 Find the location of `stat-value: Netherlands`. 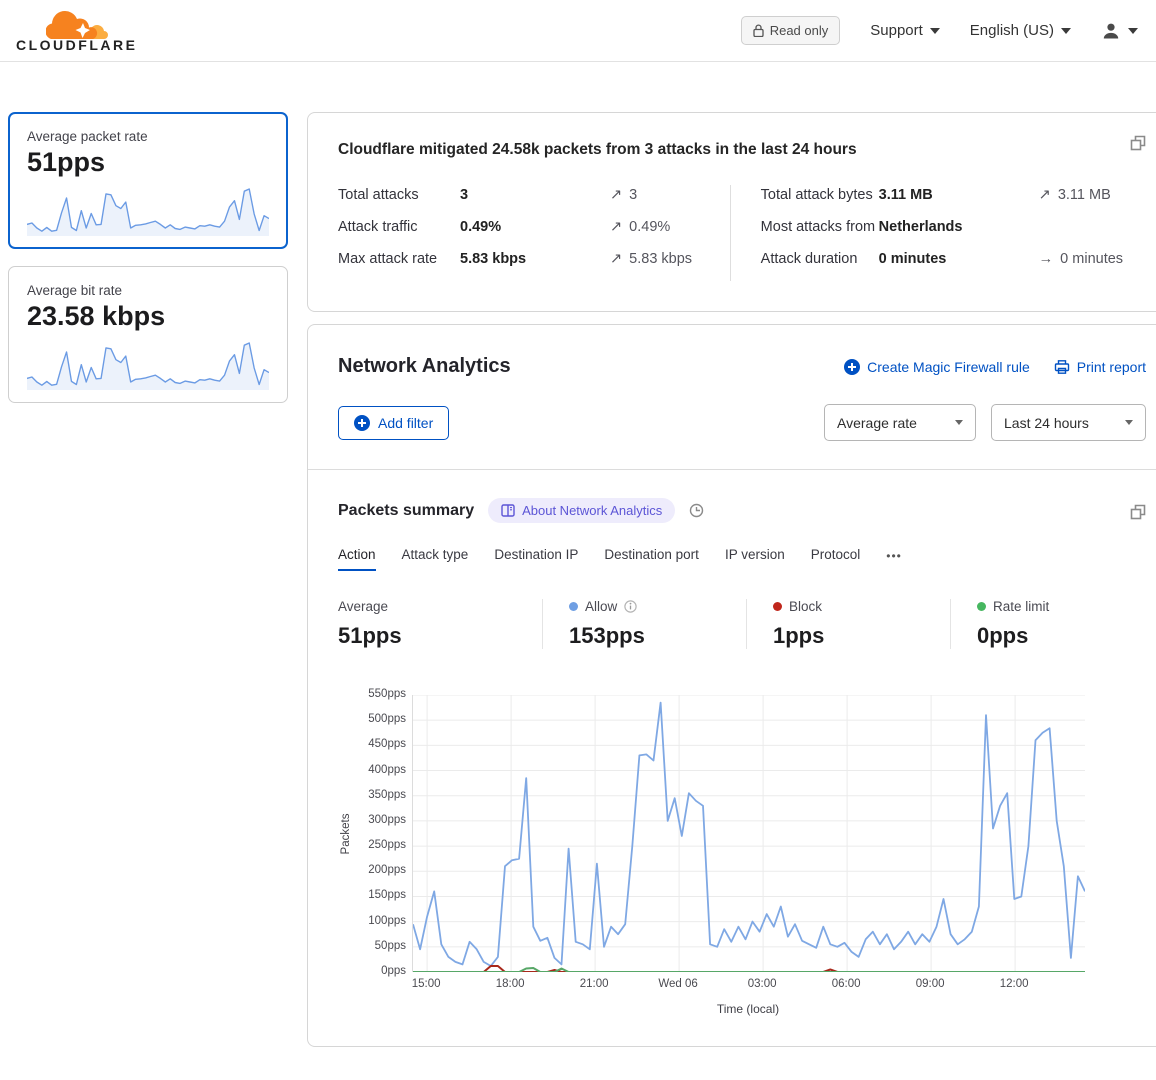

stat-value: Netherlands is located at coordinates (920, 227).